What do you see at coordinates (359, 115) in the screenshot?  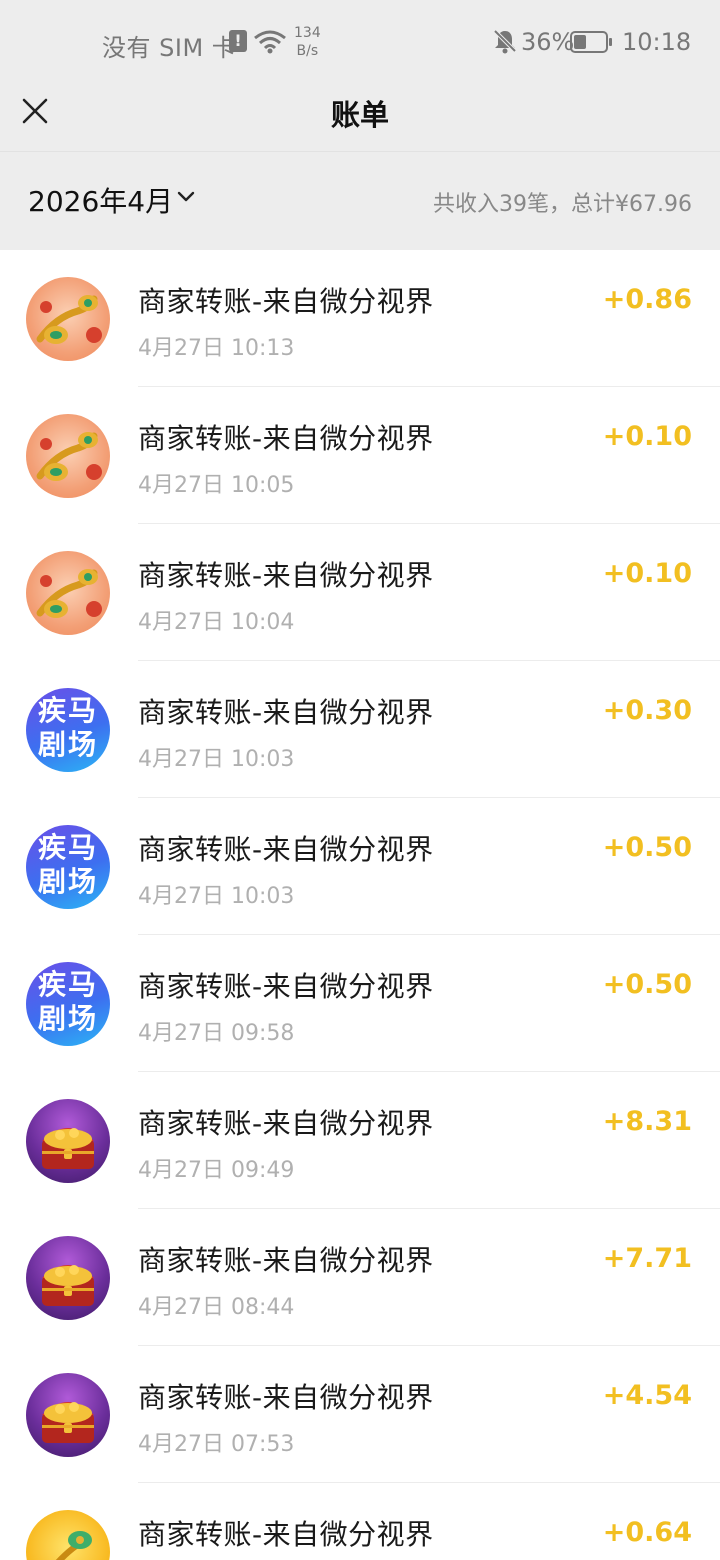 I see `page-title: 账单` at bounding box center [359, 115].